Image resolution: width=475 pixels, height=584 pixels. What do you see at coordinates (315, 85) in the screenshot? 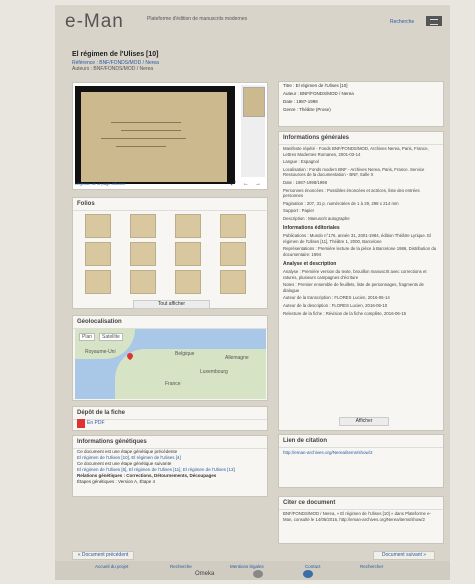
I see `metadata-title: Titre : El régimen de l'Ulises [10]` at bounding box center [315, 85].